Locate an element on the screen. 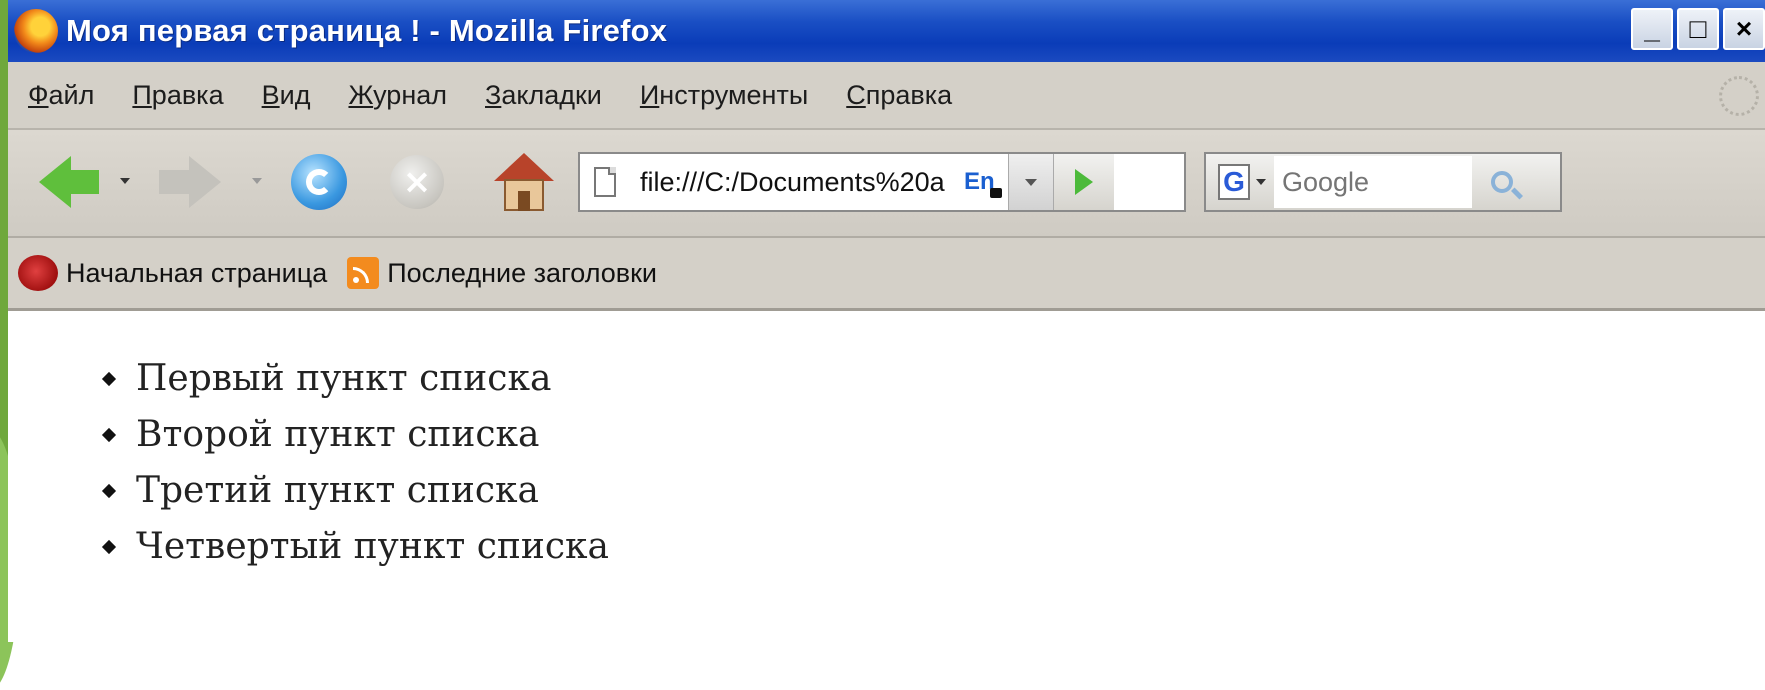 This screenshot has height=690, width=1765. chevron-down-icon is located at coordinates (1031, 182).